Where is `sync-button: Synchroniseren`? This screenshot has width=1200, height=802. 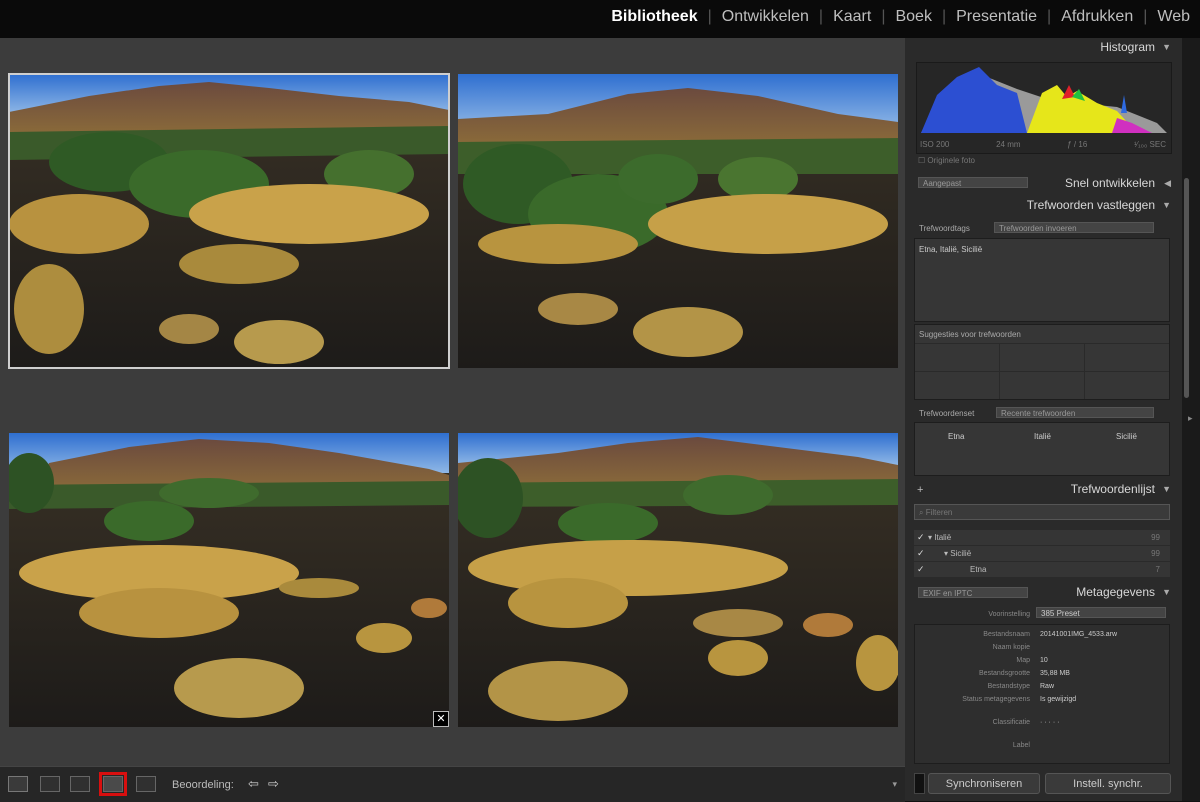 sync-button: Synchroniseren is located at coordinates (984, 783).